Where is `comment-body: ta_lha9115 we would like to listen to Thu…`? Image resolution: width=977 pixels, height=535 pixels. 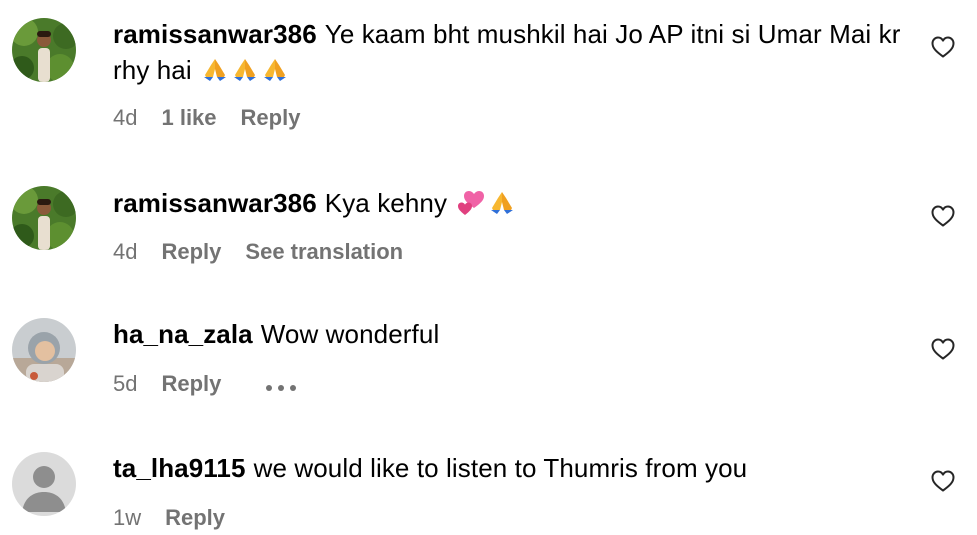
comment-body: ta_lha9115 we would like to listen to Thu… is located at coordinates (508, 468).